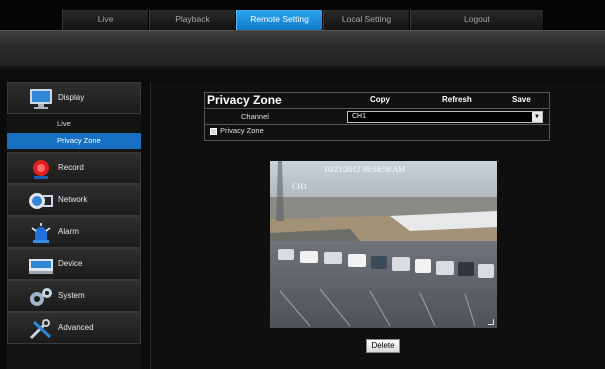 Image resolution: width=605 pixels, height=369 pixels. Describe the element at coordinates (68, 231) in the screenshot. I see `sidebar-item-label: Alarm` at that location.